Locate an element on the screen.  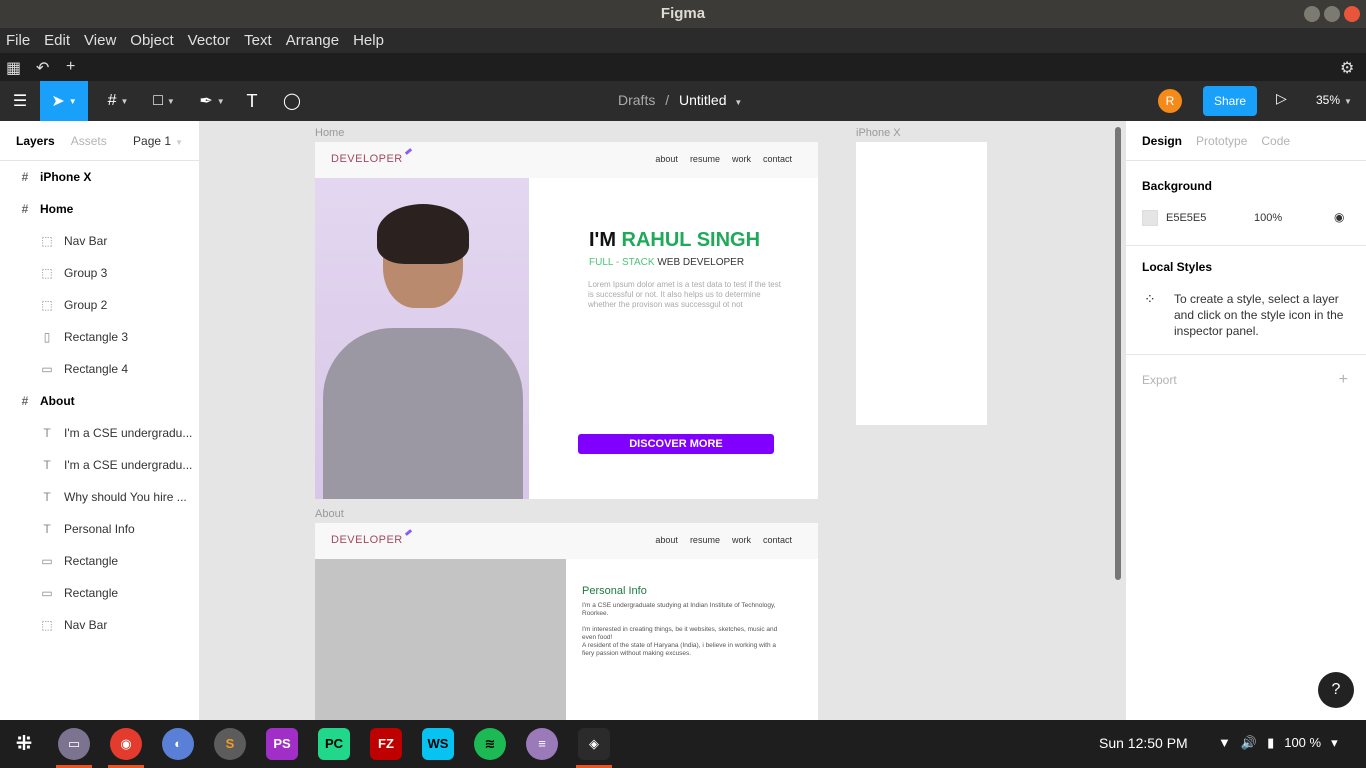
background-opacity: 100% is located at coordinates (1268, 218).